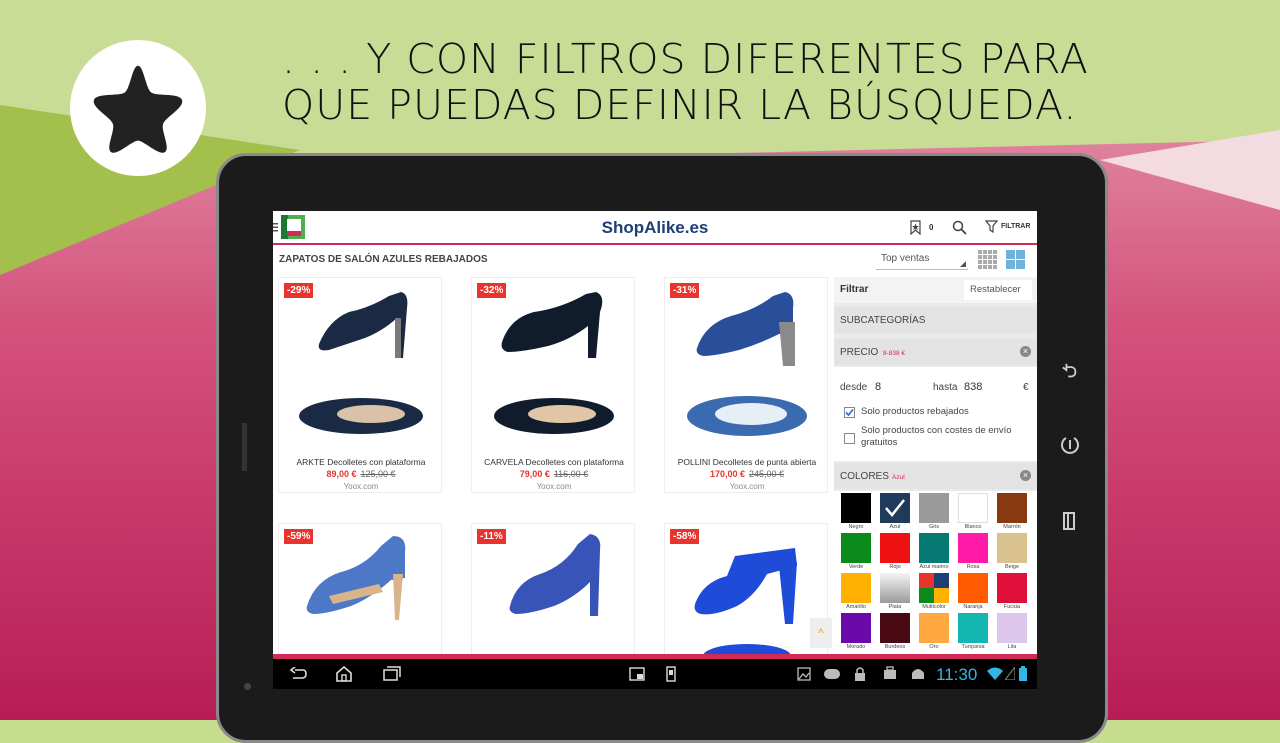 This screenshot has height=743, width=1280. I want to click on lock-icon, so click(860, 674).